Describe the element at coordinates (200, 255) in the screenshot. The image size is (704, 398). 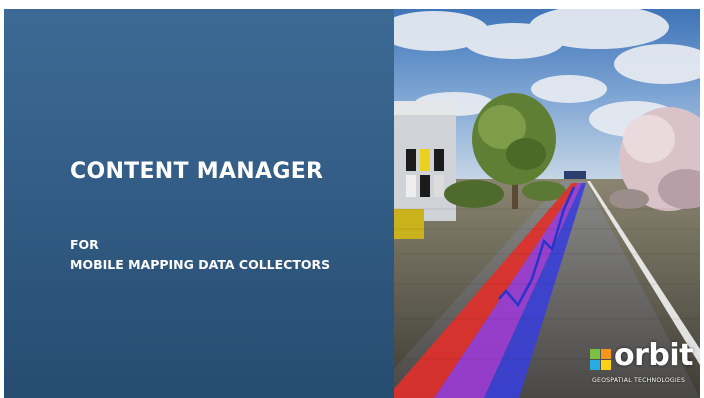
I see `slide-subtitle: FOR MOBILE MAPPING DATA COLLECTORS` at that location.